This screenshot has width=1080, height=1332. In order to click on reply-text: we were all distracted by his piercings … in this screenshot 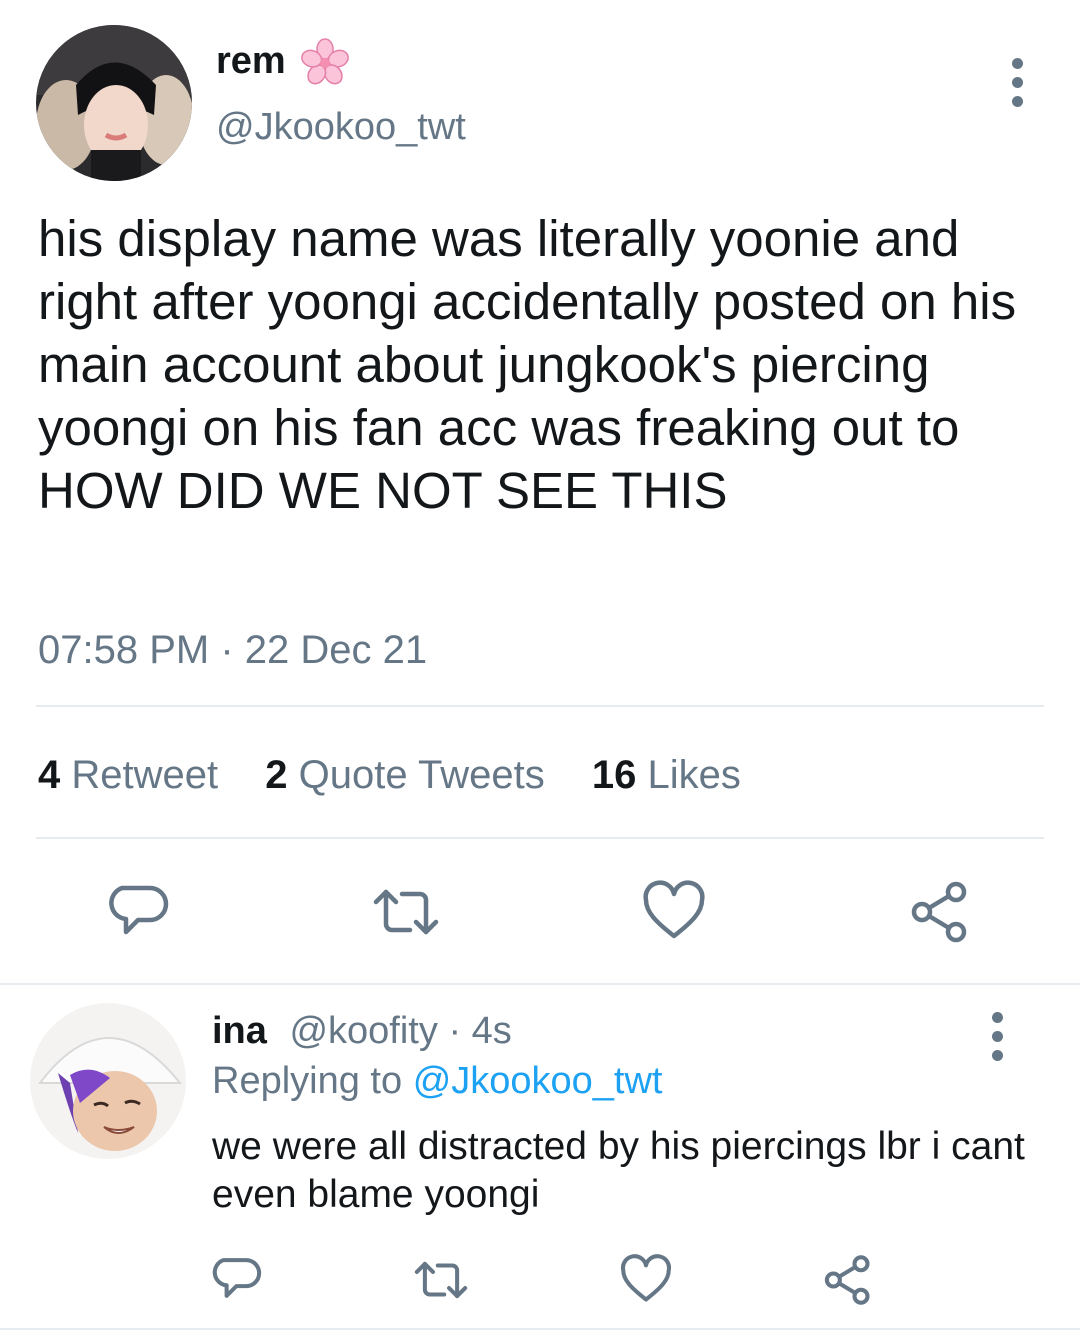, I will do `click(618, 1170)`.